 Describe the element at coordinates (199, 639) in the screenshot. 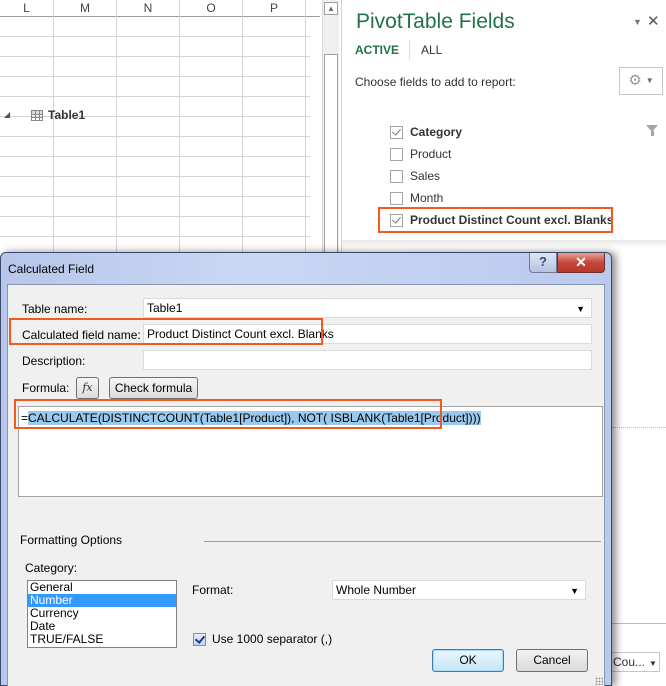

I see `use-separator-checkbox` at that location.